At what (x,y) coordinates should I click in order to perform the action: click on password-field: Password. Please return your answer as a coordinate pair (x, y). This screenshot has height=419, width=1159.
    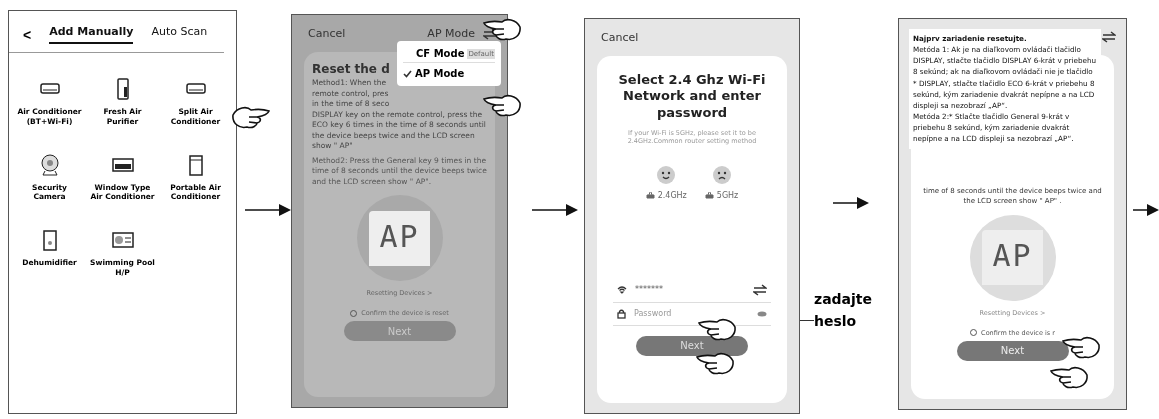
    Looking at the image, I should click on (691, 314).